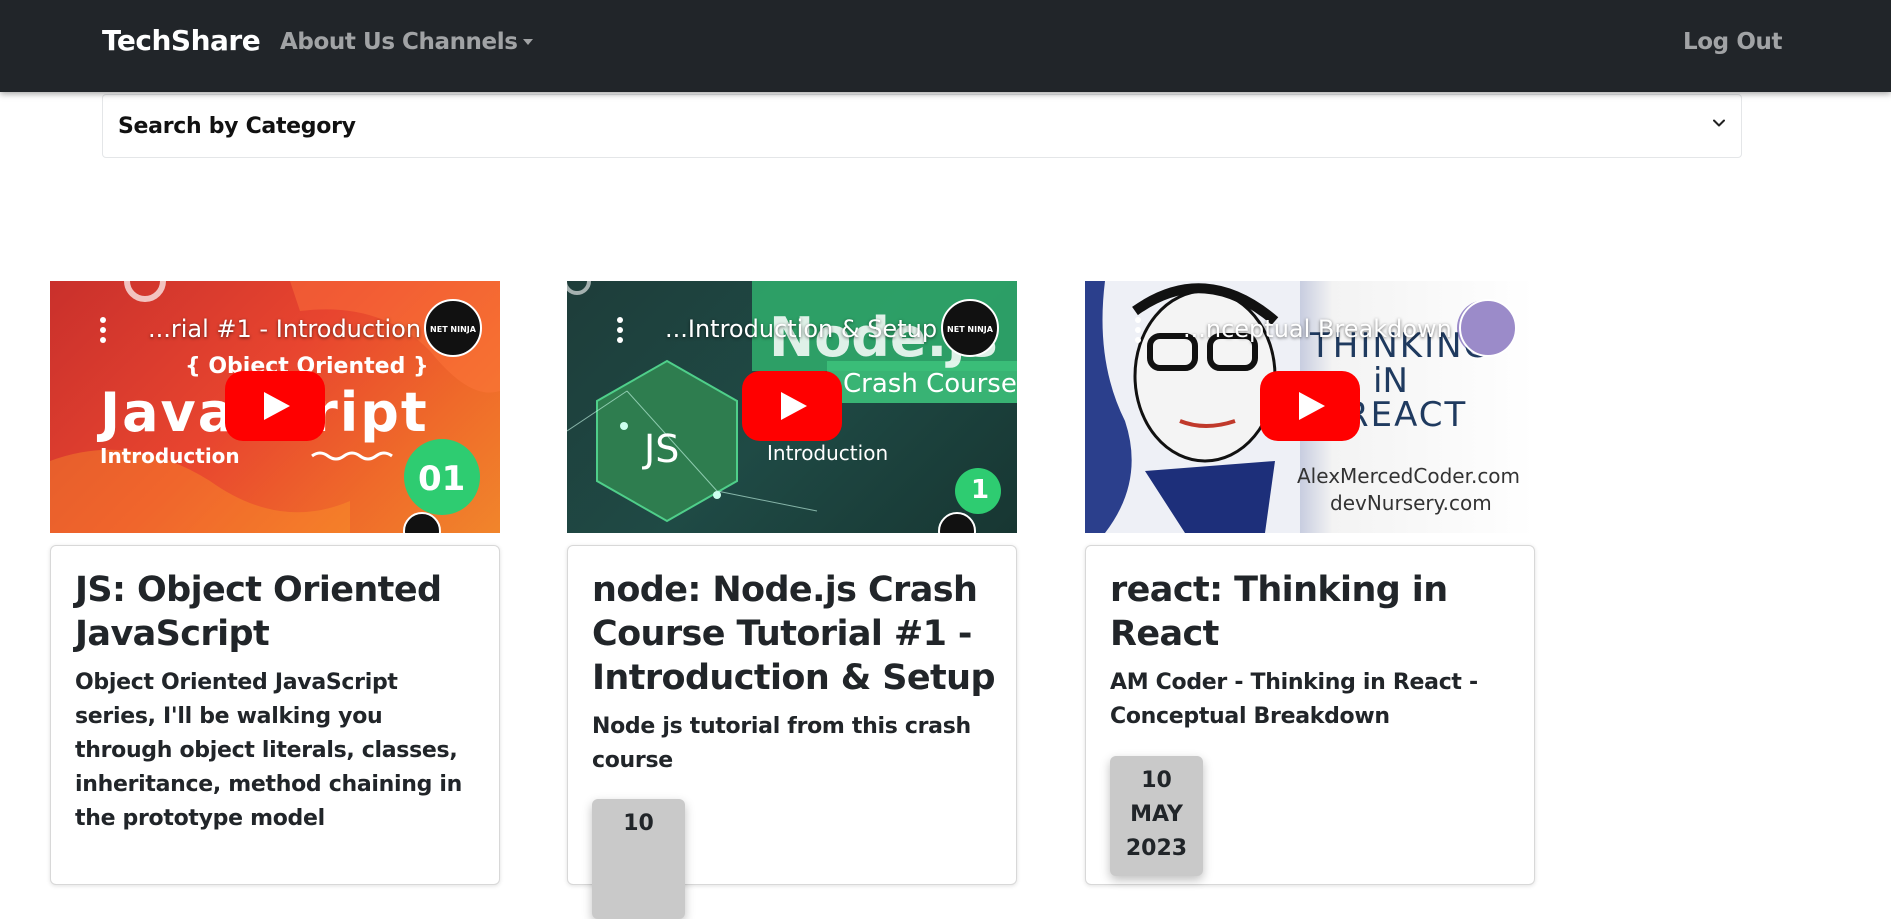  What do you see at coordinates (1317, 329) in the screenshot?
I see `video-title: ...nceptual Breakdown` at bounding box center [1317, 329].